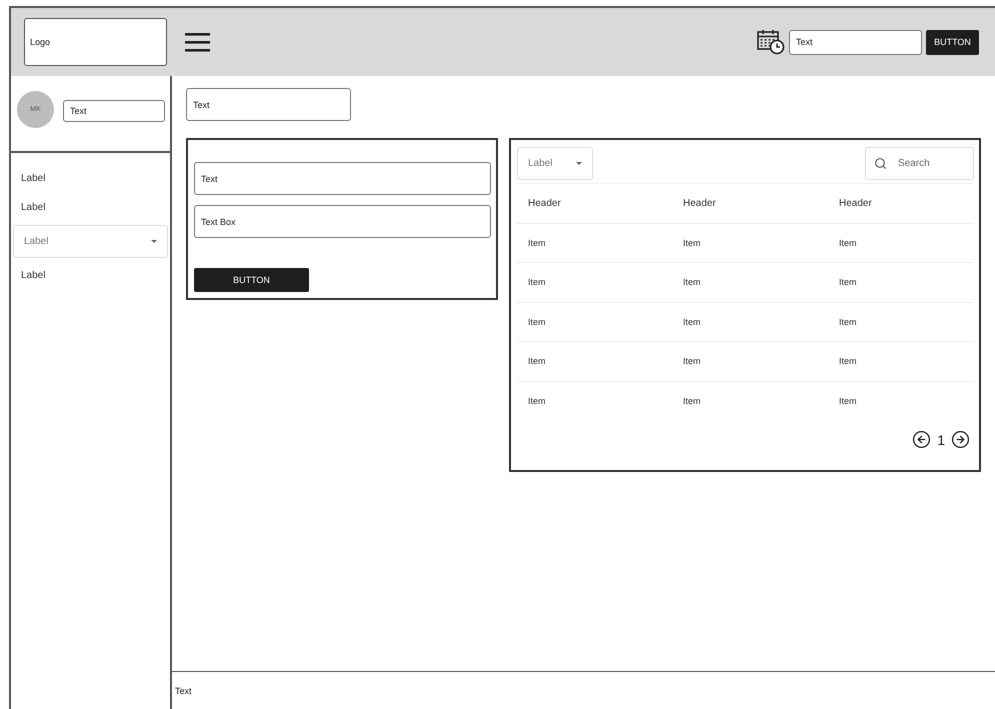  What do you see at coordinates (555, 163) in the screenshot?
I see `filter-dropdown: Label` at bounding box center [555, 163].